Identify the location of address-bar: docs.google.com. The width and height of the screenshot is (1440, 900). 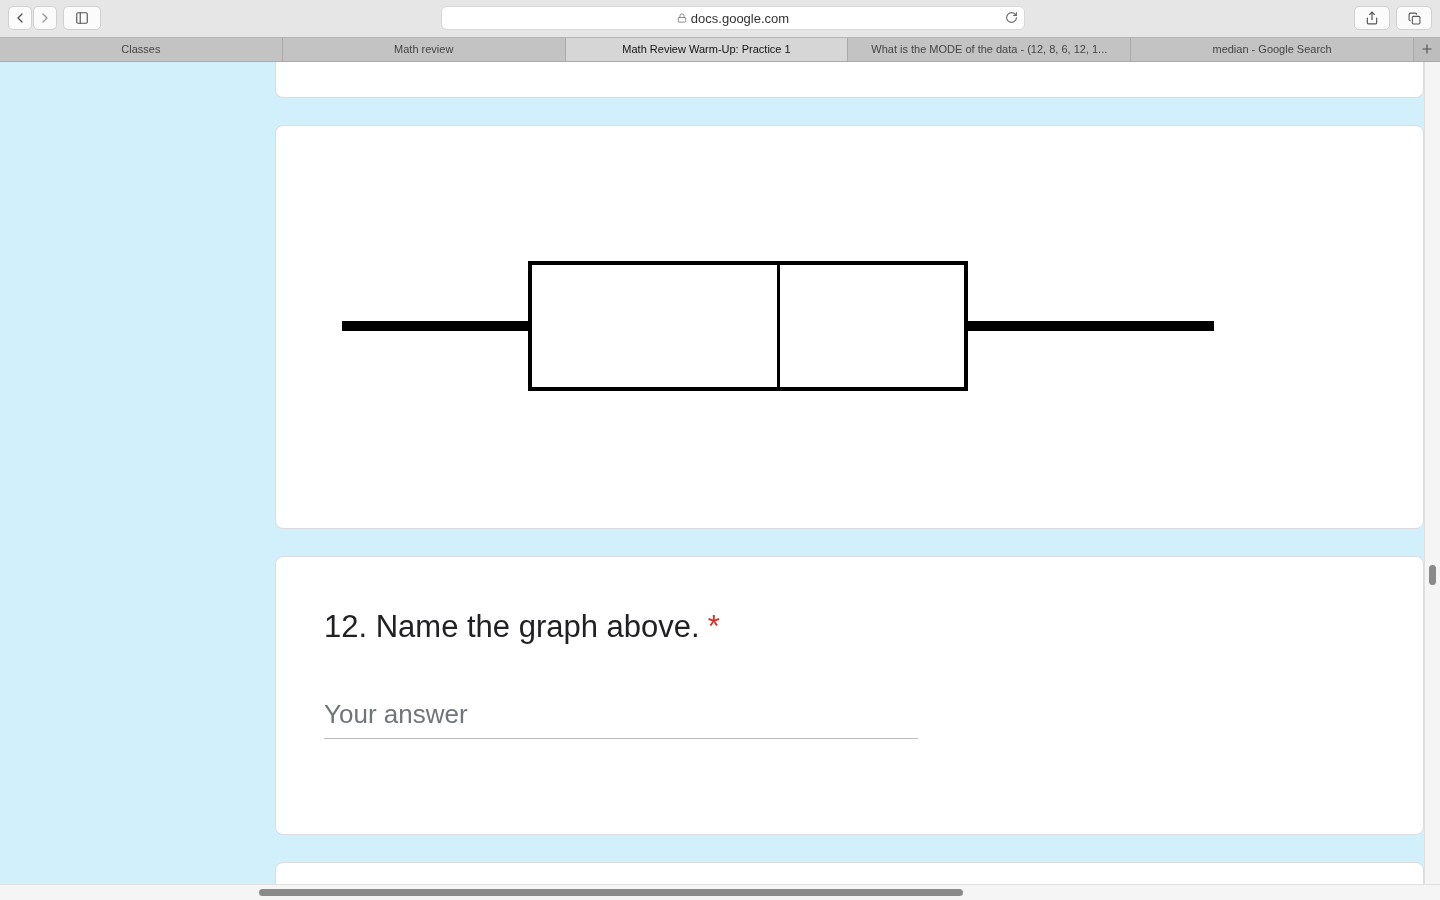
(733, 18).